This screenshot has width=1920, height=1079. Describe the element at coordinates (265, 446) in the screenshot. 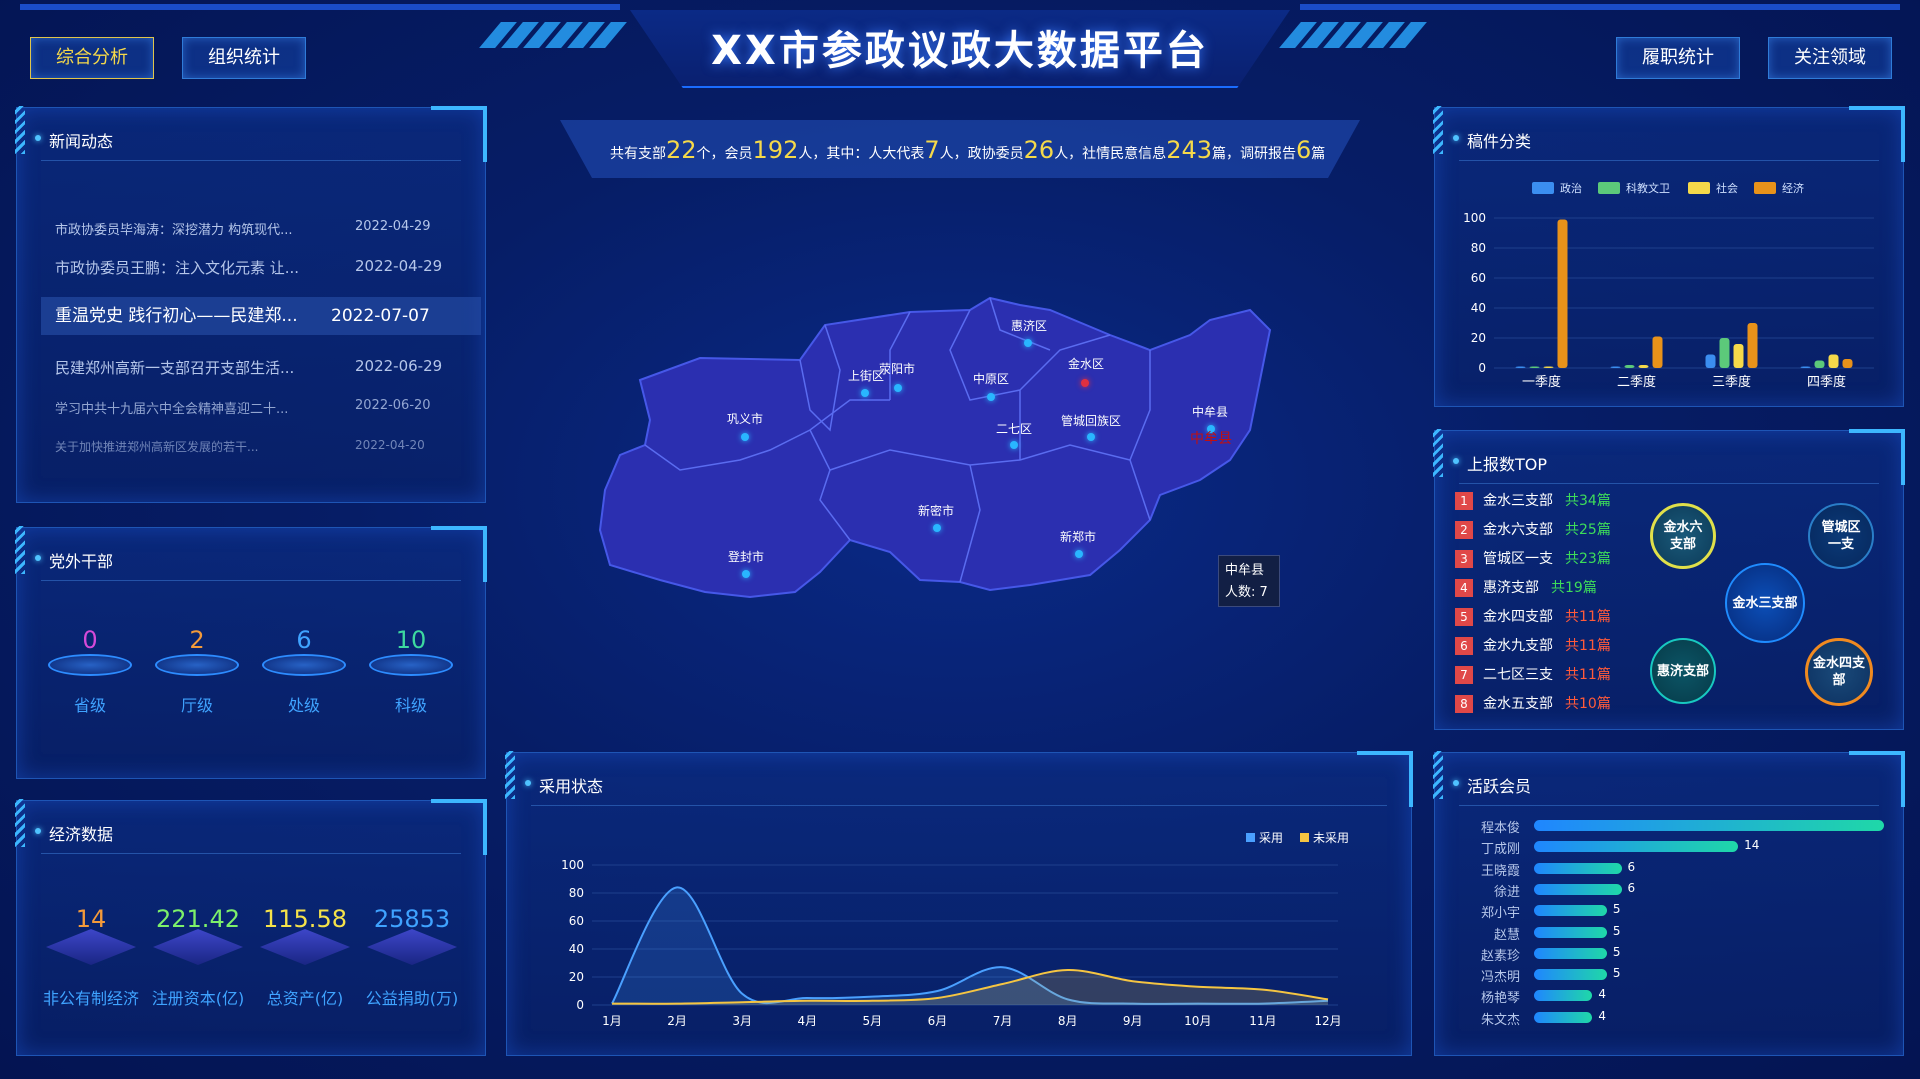

I see `news-item: 关于加快推进郑州高新区发展的若干... 2022-04-20` at that location.